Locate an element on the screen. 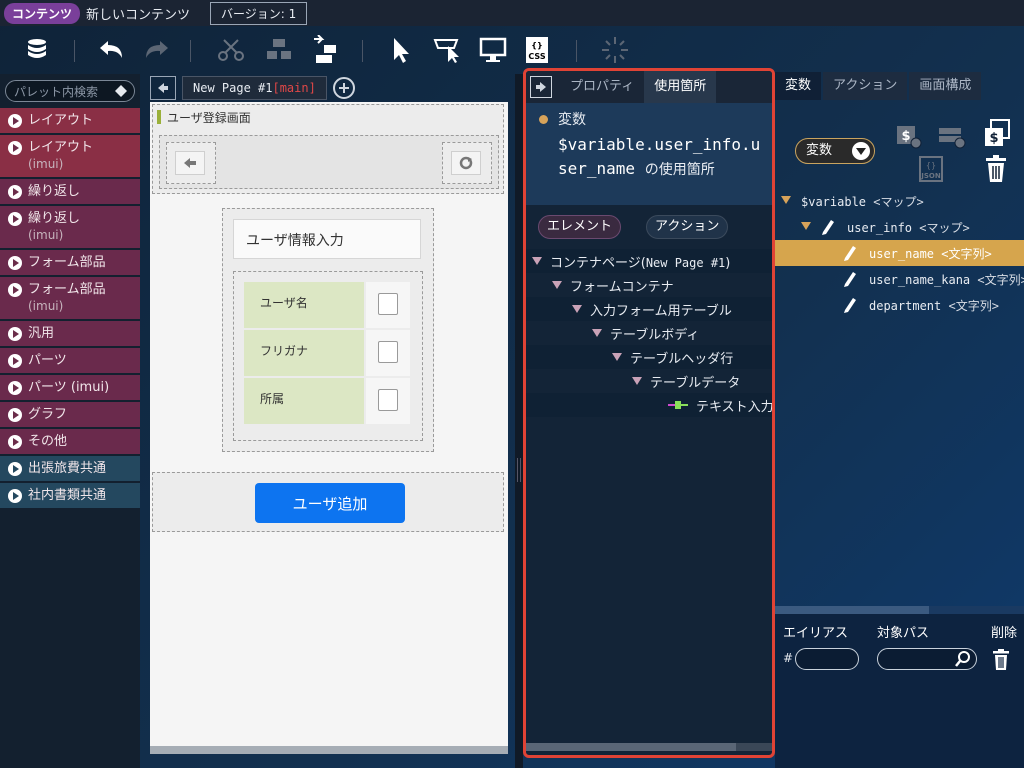 Image resolution: width=1024 pixels, height=768 pixels. variable-expression: $variable.user_info.user_name の使用箇所 is located at coordinates (659, 156).